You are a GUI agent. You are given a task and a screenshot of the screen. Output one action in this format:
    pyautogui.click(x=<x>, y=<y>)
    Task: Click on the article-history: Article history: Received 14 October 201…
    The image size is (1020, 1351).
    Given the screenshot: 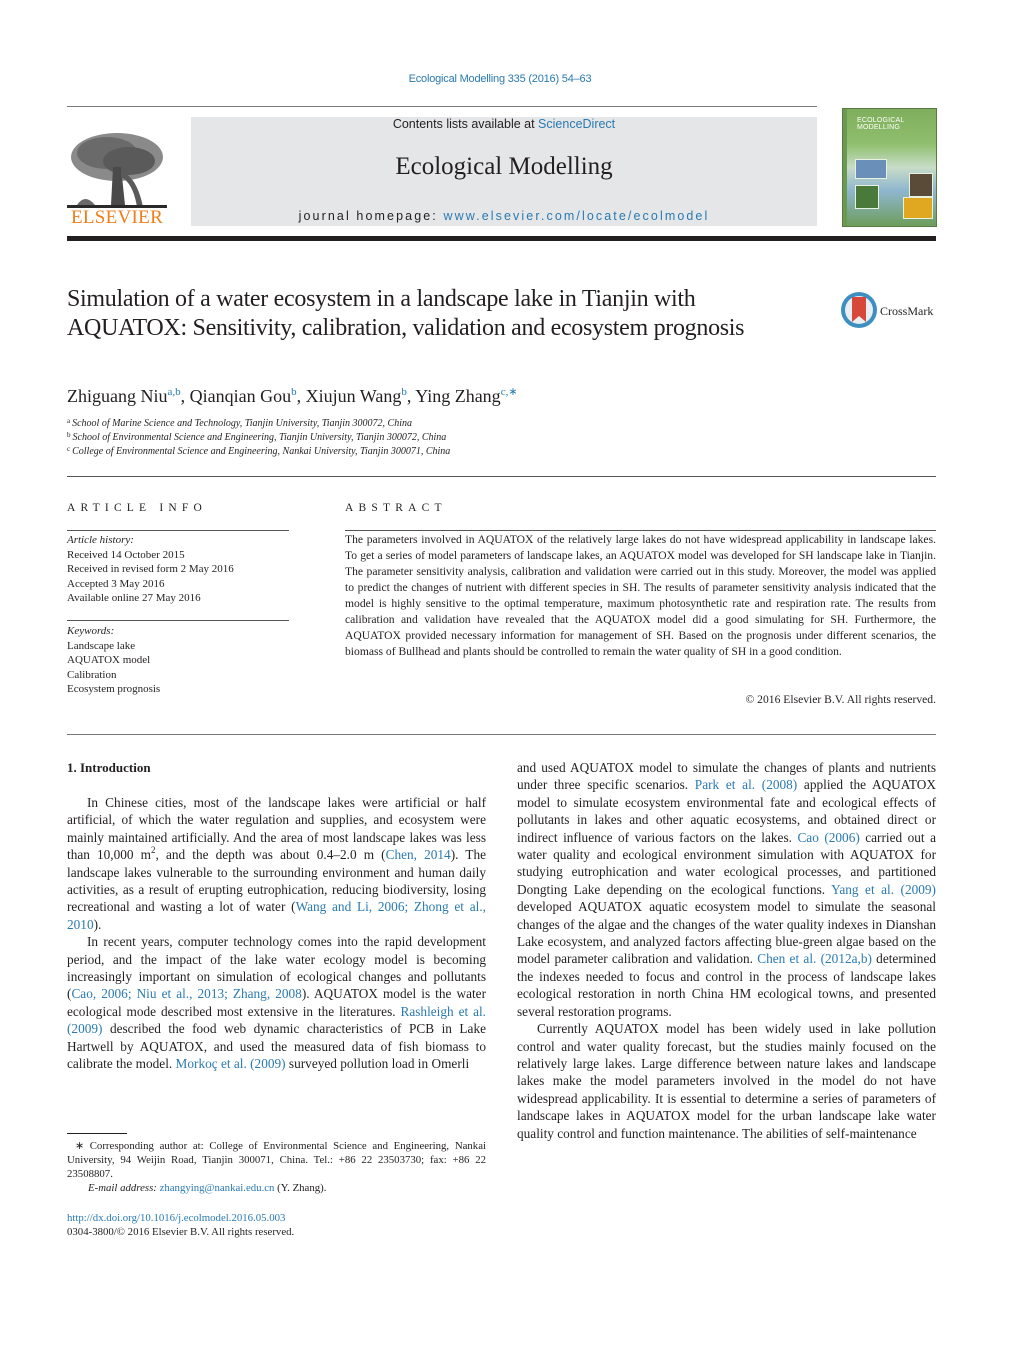 What is the action you would take?
    pyautogui.click(x=150, y=569)
    